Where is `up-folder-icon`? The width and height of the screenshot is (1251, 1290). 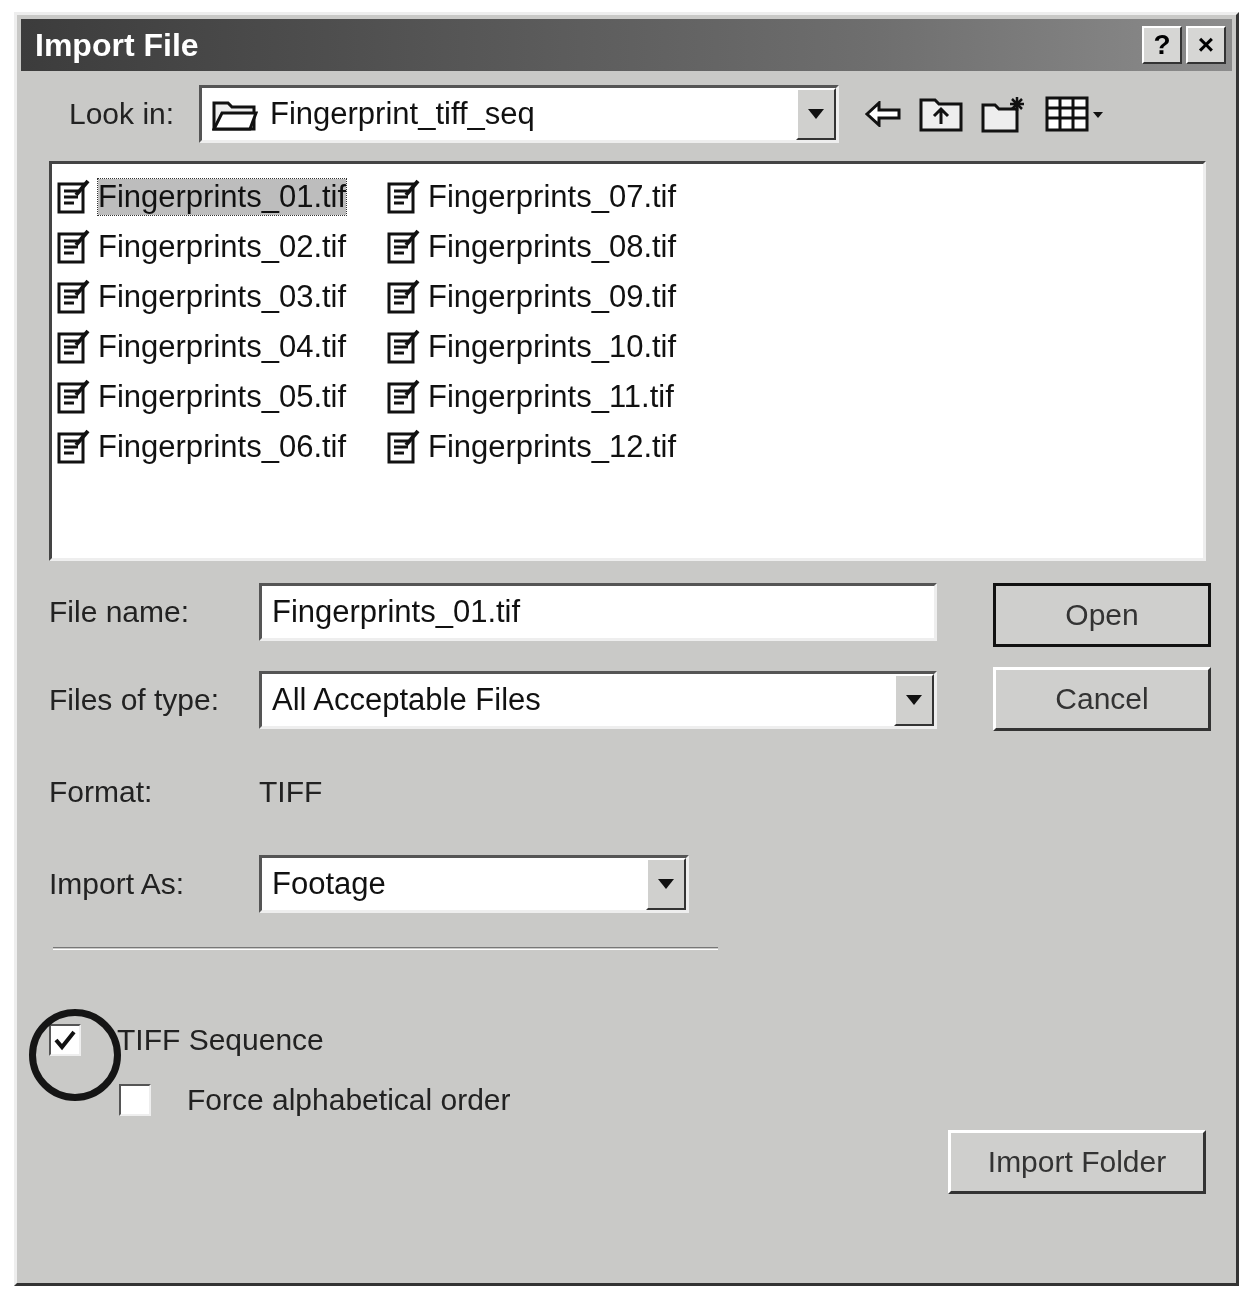 up-folder-icon is located at coordinates (941, 114).